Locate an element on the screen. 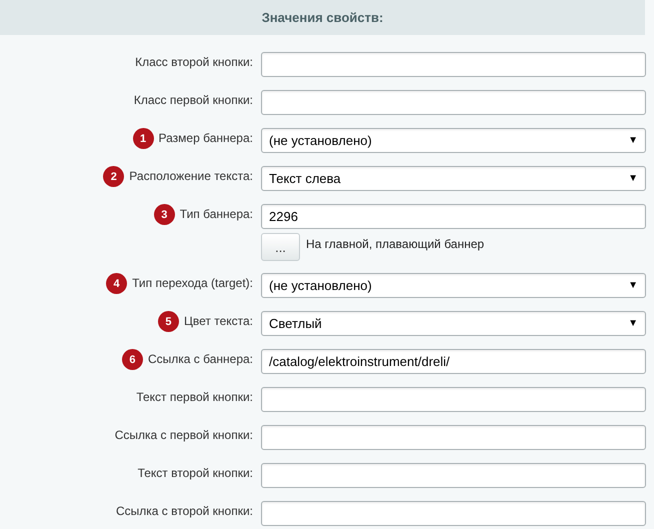 This screenshot has height=529, width=654. step-badge: 5 is located at coordinates (168, 321).